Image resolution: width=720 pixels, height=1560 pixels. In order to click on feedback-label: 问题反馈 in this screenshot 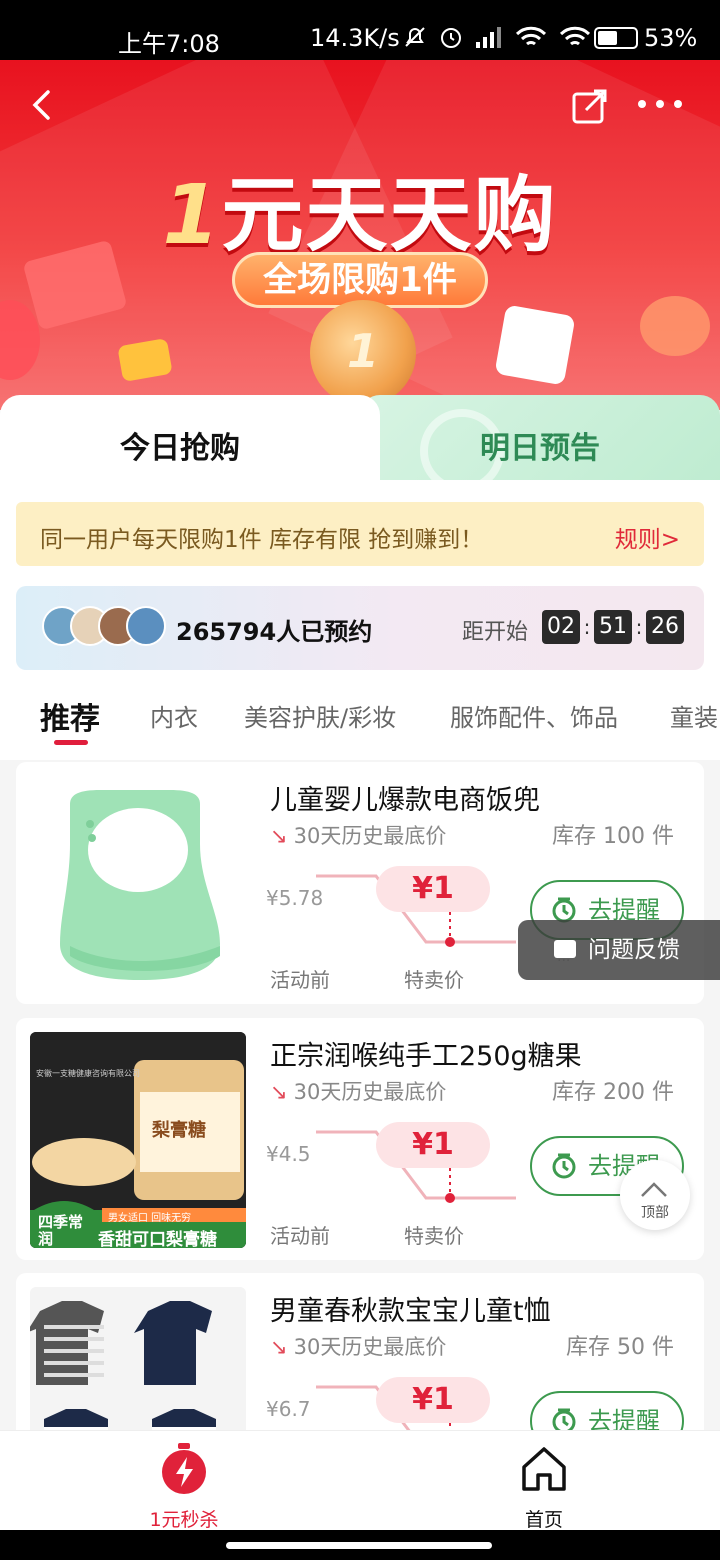, I will do `click(634, 950)`.